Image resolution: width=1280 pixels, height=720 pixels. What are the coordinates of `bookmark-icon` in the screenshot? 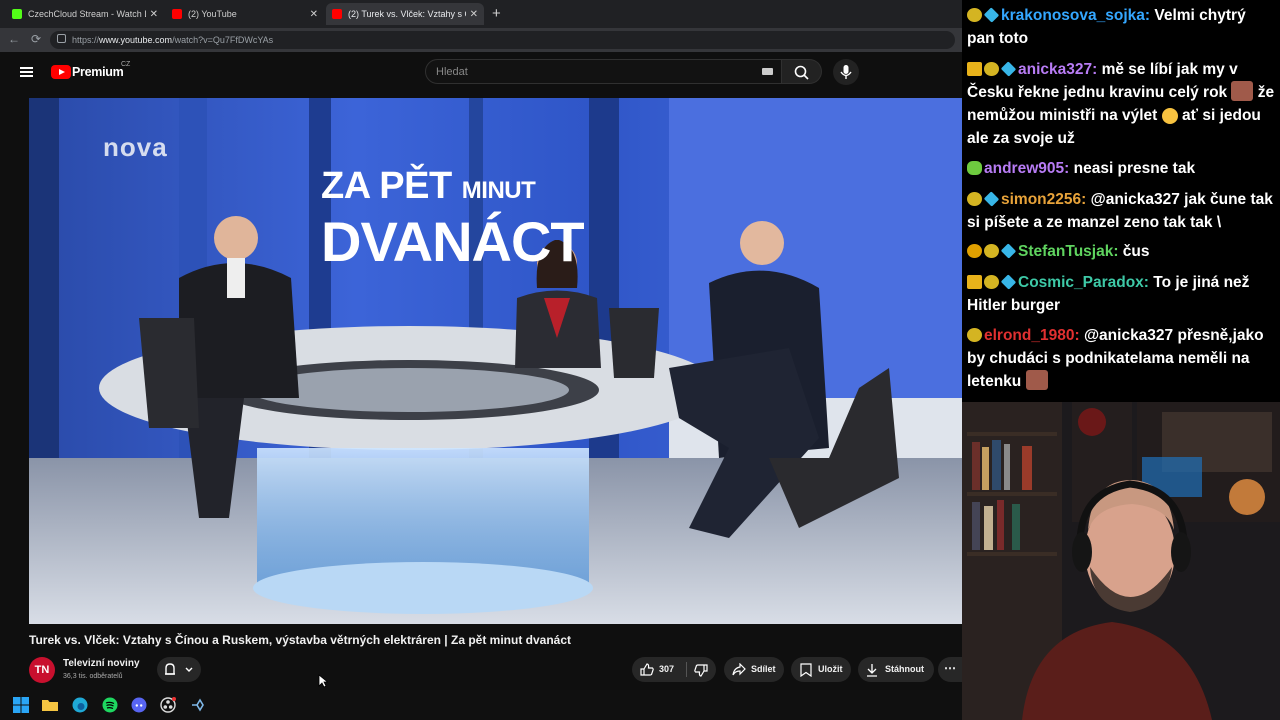 It's located at (806, 670).